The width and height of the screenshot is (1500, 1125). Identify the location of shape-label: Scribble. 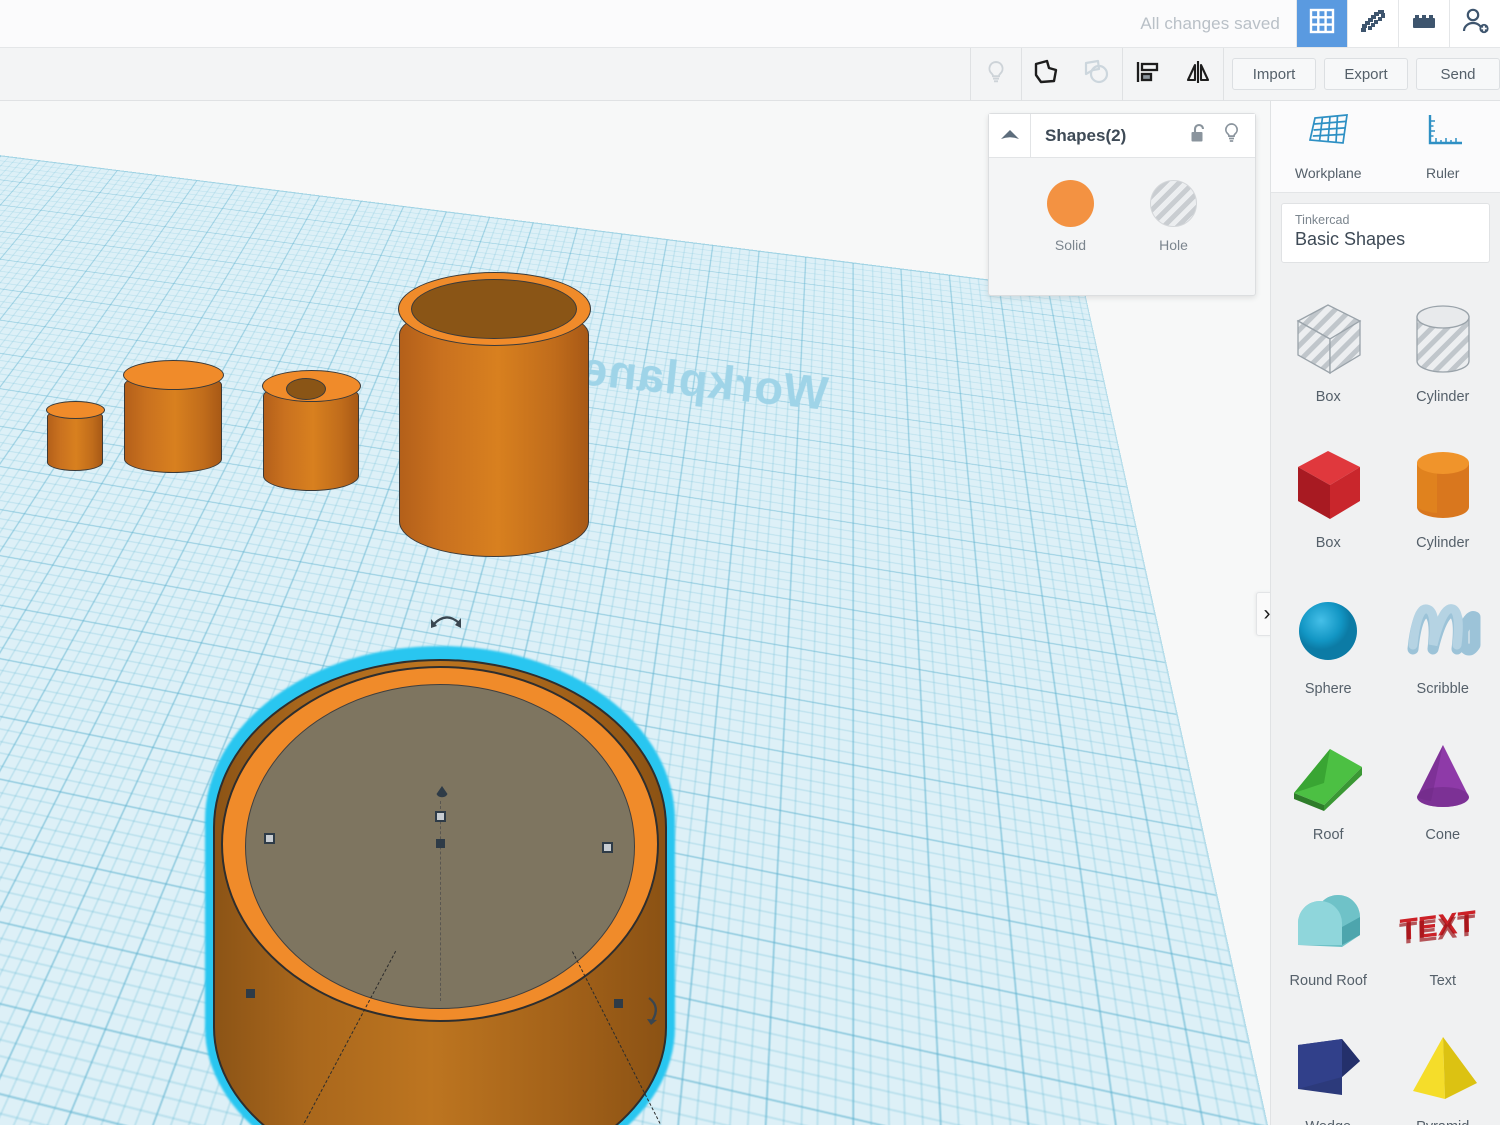
(1442, 689).